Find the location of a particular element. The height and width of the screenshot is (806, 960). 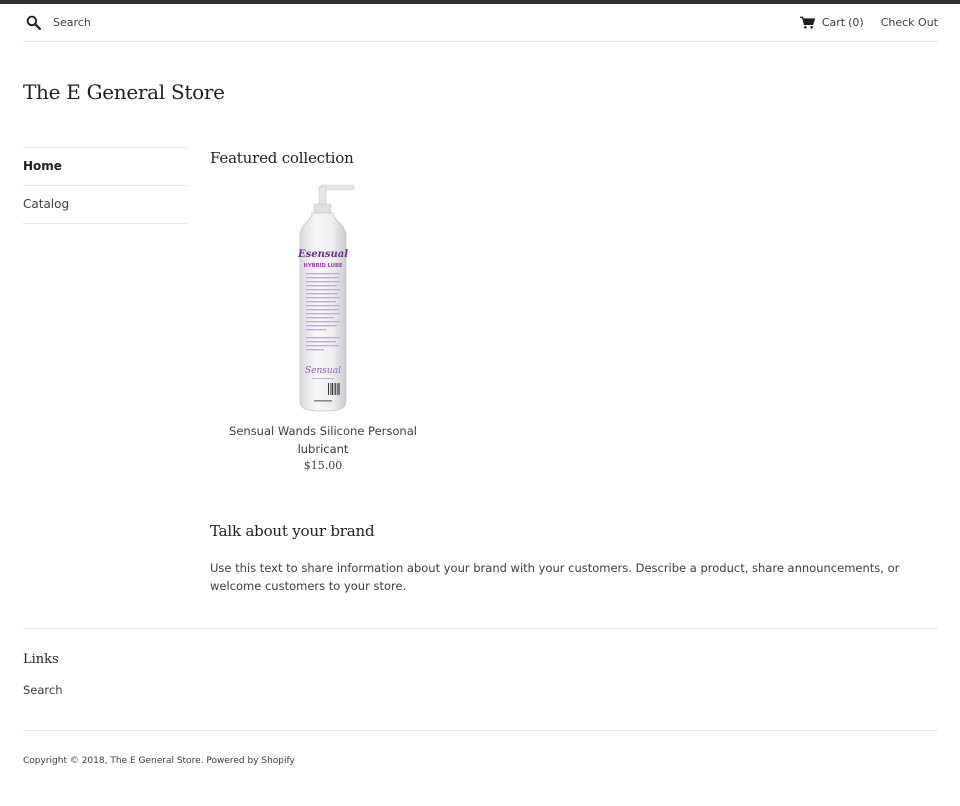

cart-label: Cart is located at coordinates (833, 22).